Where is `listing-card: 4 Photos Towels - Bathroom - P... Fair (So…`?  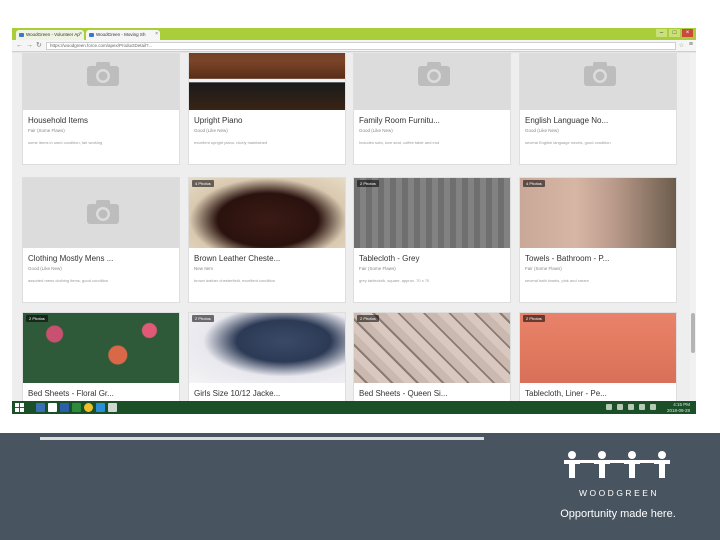 listing-card: 4 Photos Towels - Bathroom - P... Fair (So… is located at coordinates (598, 240).